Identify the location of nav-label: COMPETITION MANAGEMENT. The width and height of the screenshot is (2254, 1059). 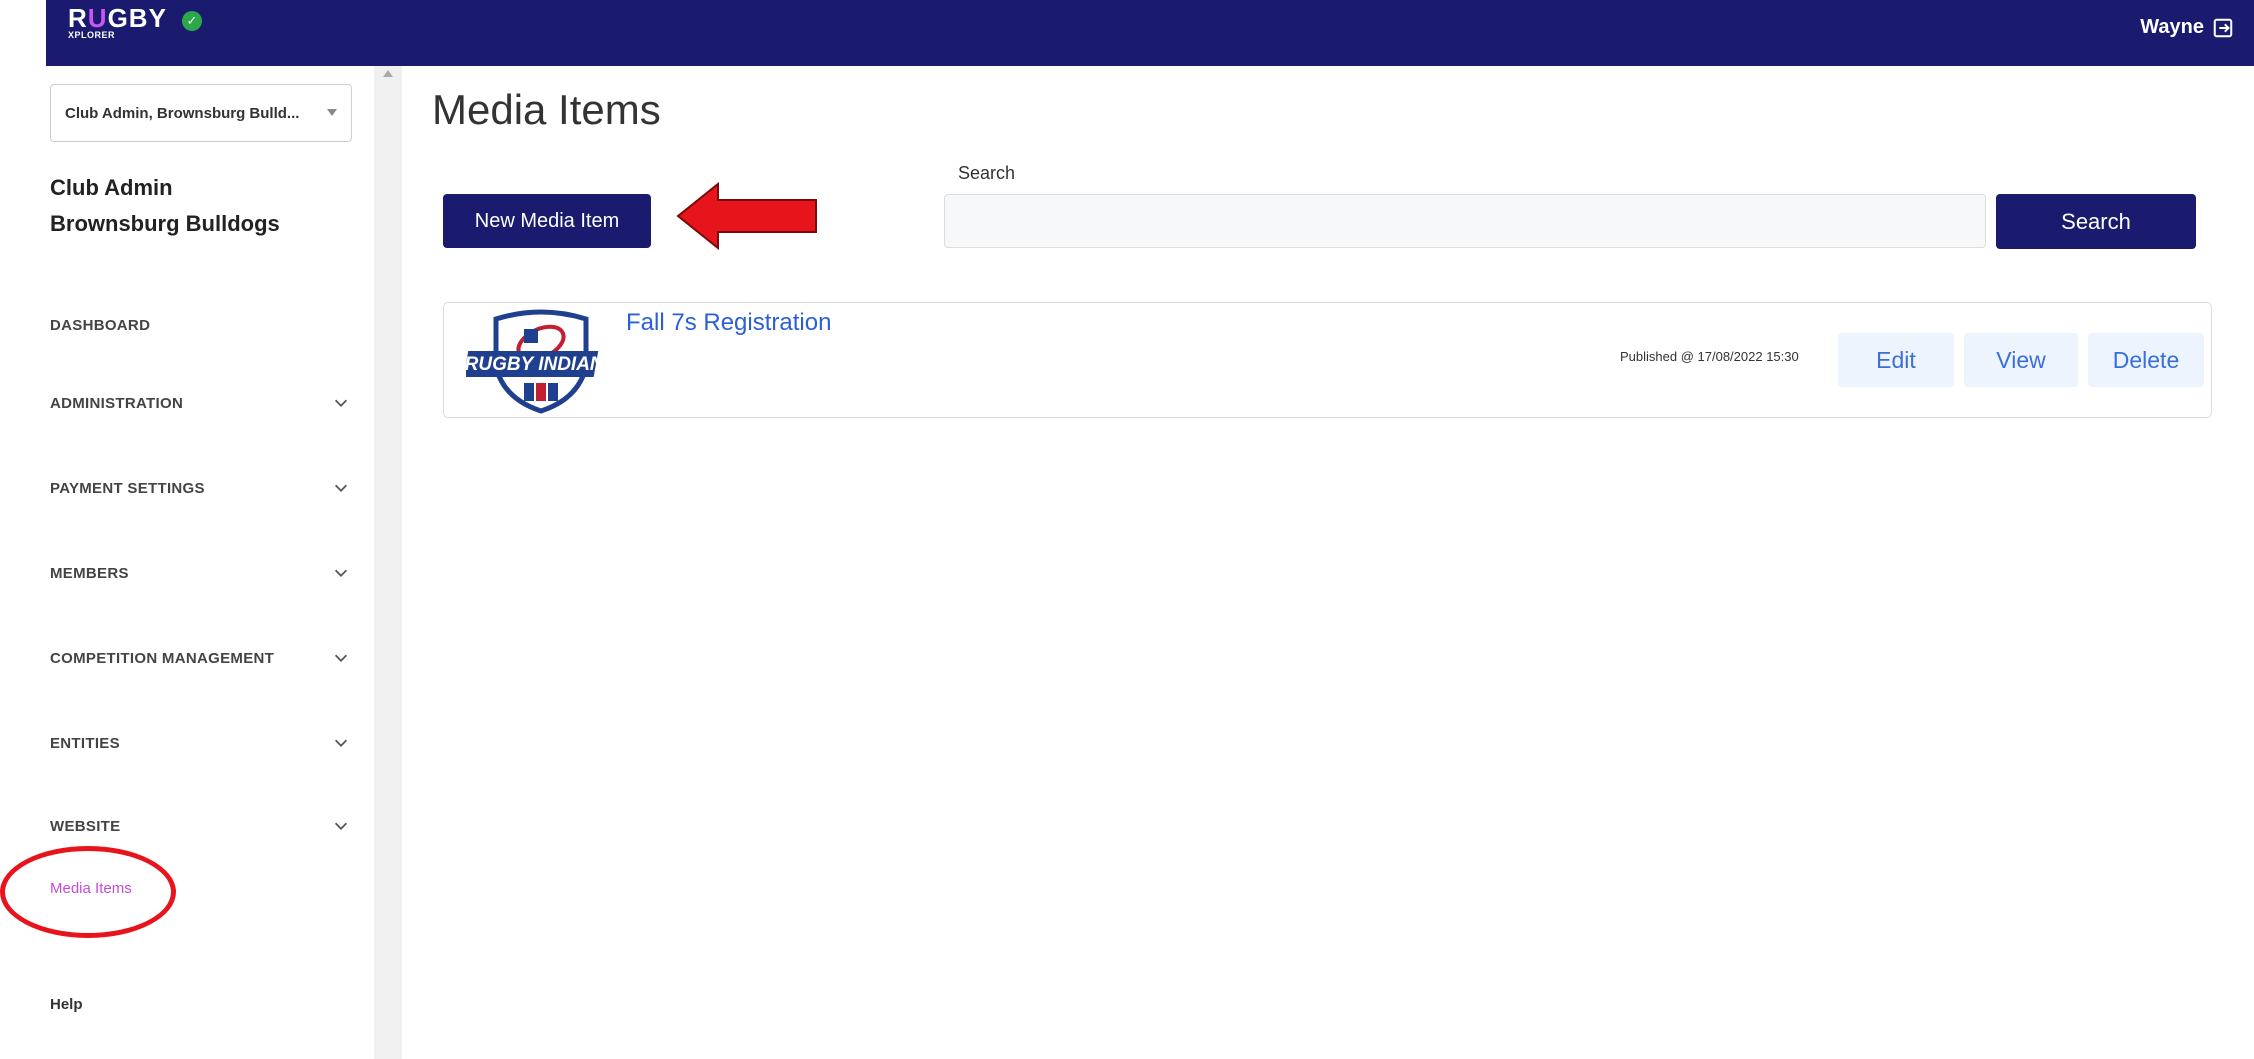
(162, 658).